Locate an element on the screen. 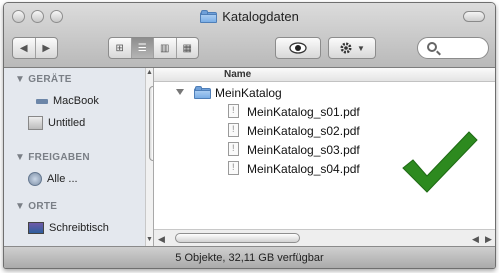 This screenshot has height=273, width=499. file-row: MeinKatalog_s01.pdf is located at coordinates (324, 111).